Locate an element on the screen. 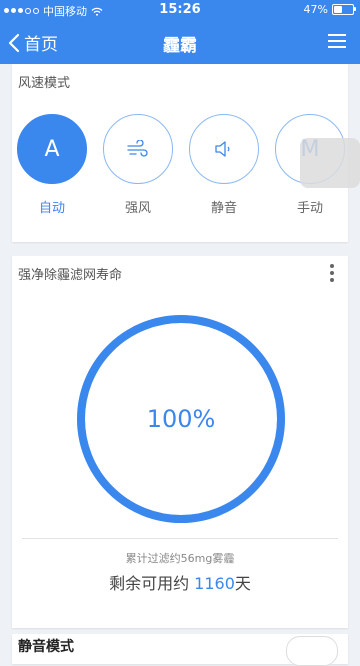  divider is located at coordinates (180, 538).